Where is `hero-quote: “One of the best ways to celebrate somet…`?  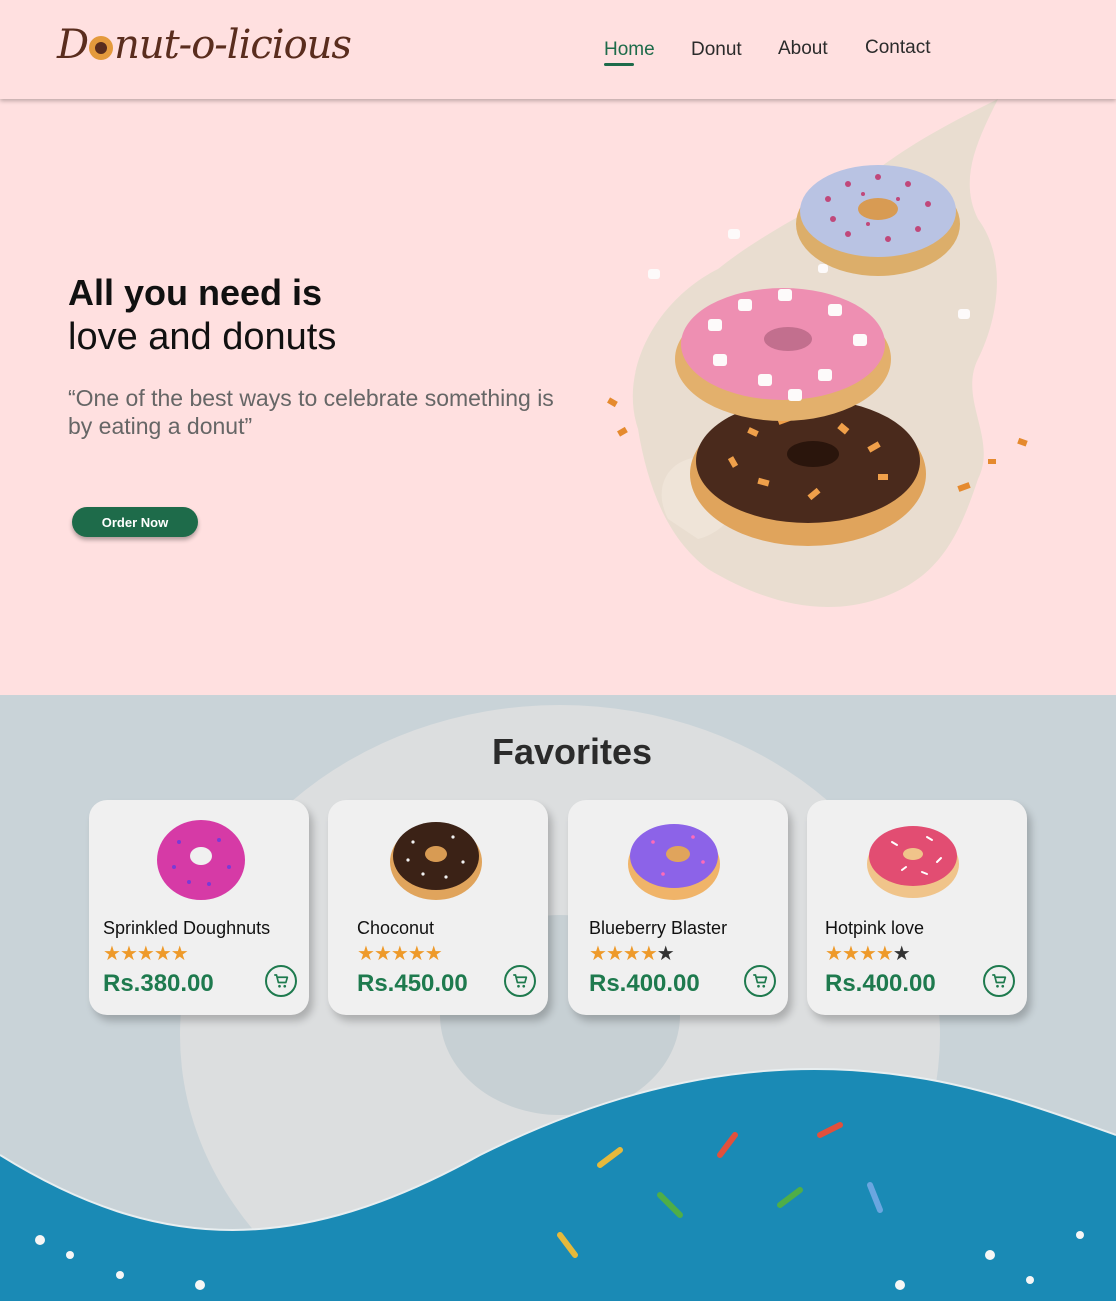 hero-quote: “One of the best ways to celebrate somet… is located at coordinates (311, 412).